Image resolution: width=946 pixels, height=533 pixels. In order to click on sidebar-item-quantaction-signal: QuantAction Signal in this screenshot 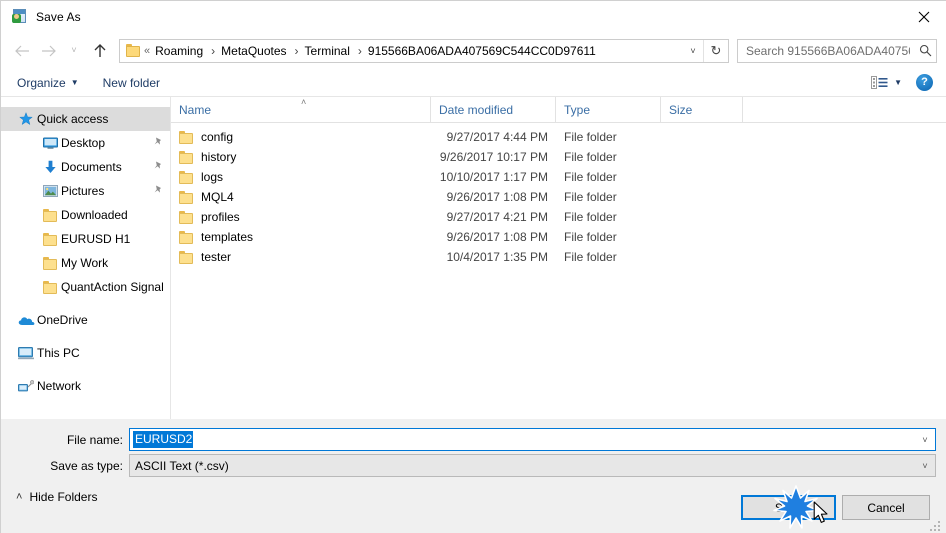, I will do `click(85, 287)`.